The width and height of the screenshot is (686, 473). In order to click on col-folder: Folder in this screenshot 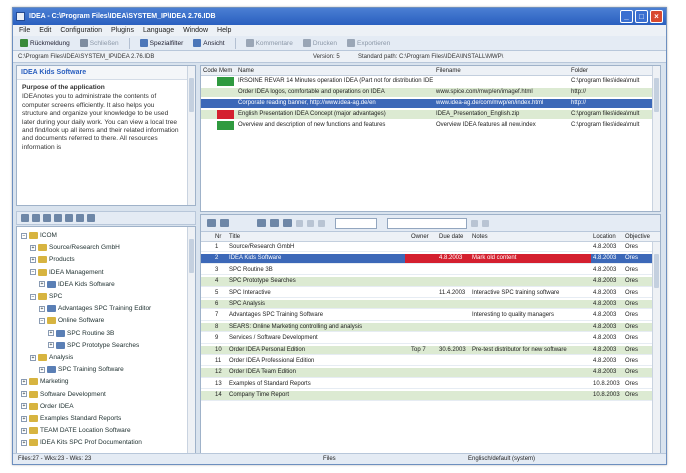, I will do `click(579, 71)`.